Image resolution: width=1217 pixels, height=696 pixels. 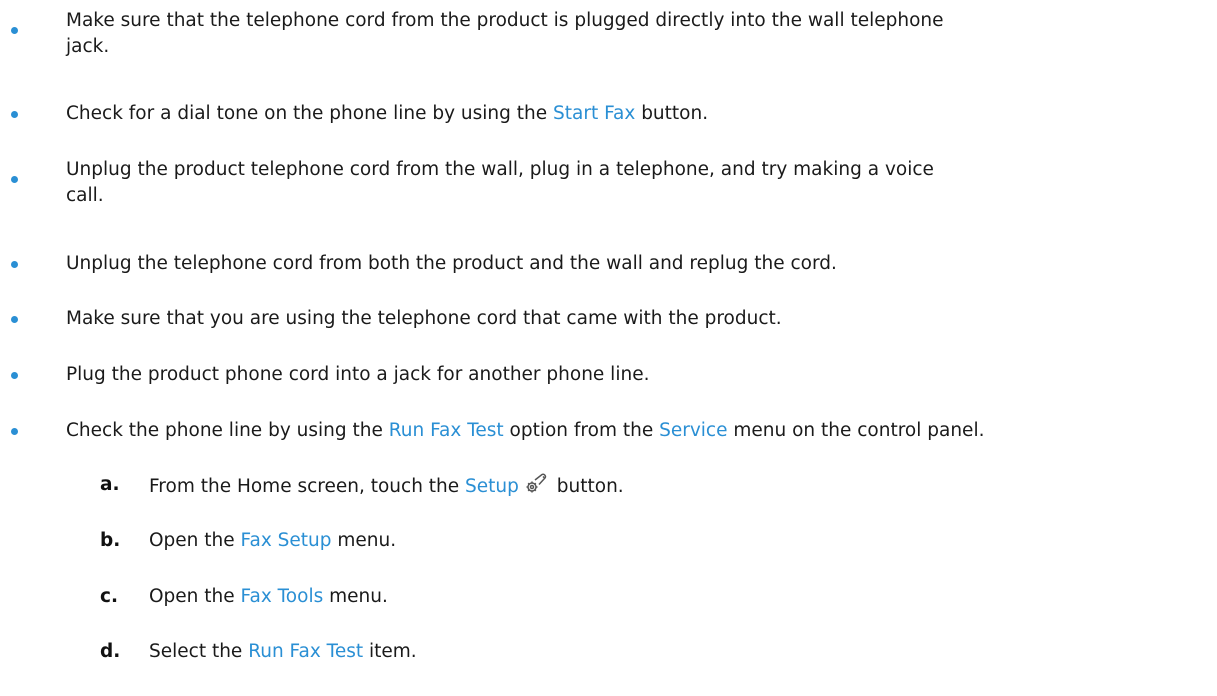 What do you see at coordinates (109, 596) in the screenshot?
I see `step-letter: c.` at bounding box center [109, 596].